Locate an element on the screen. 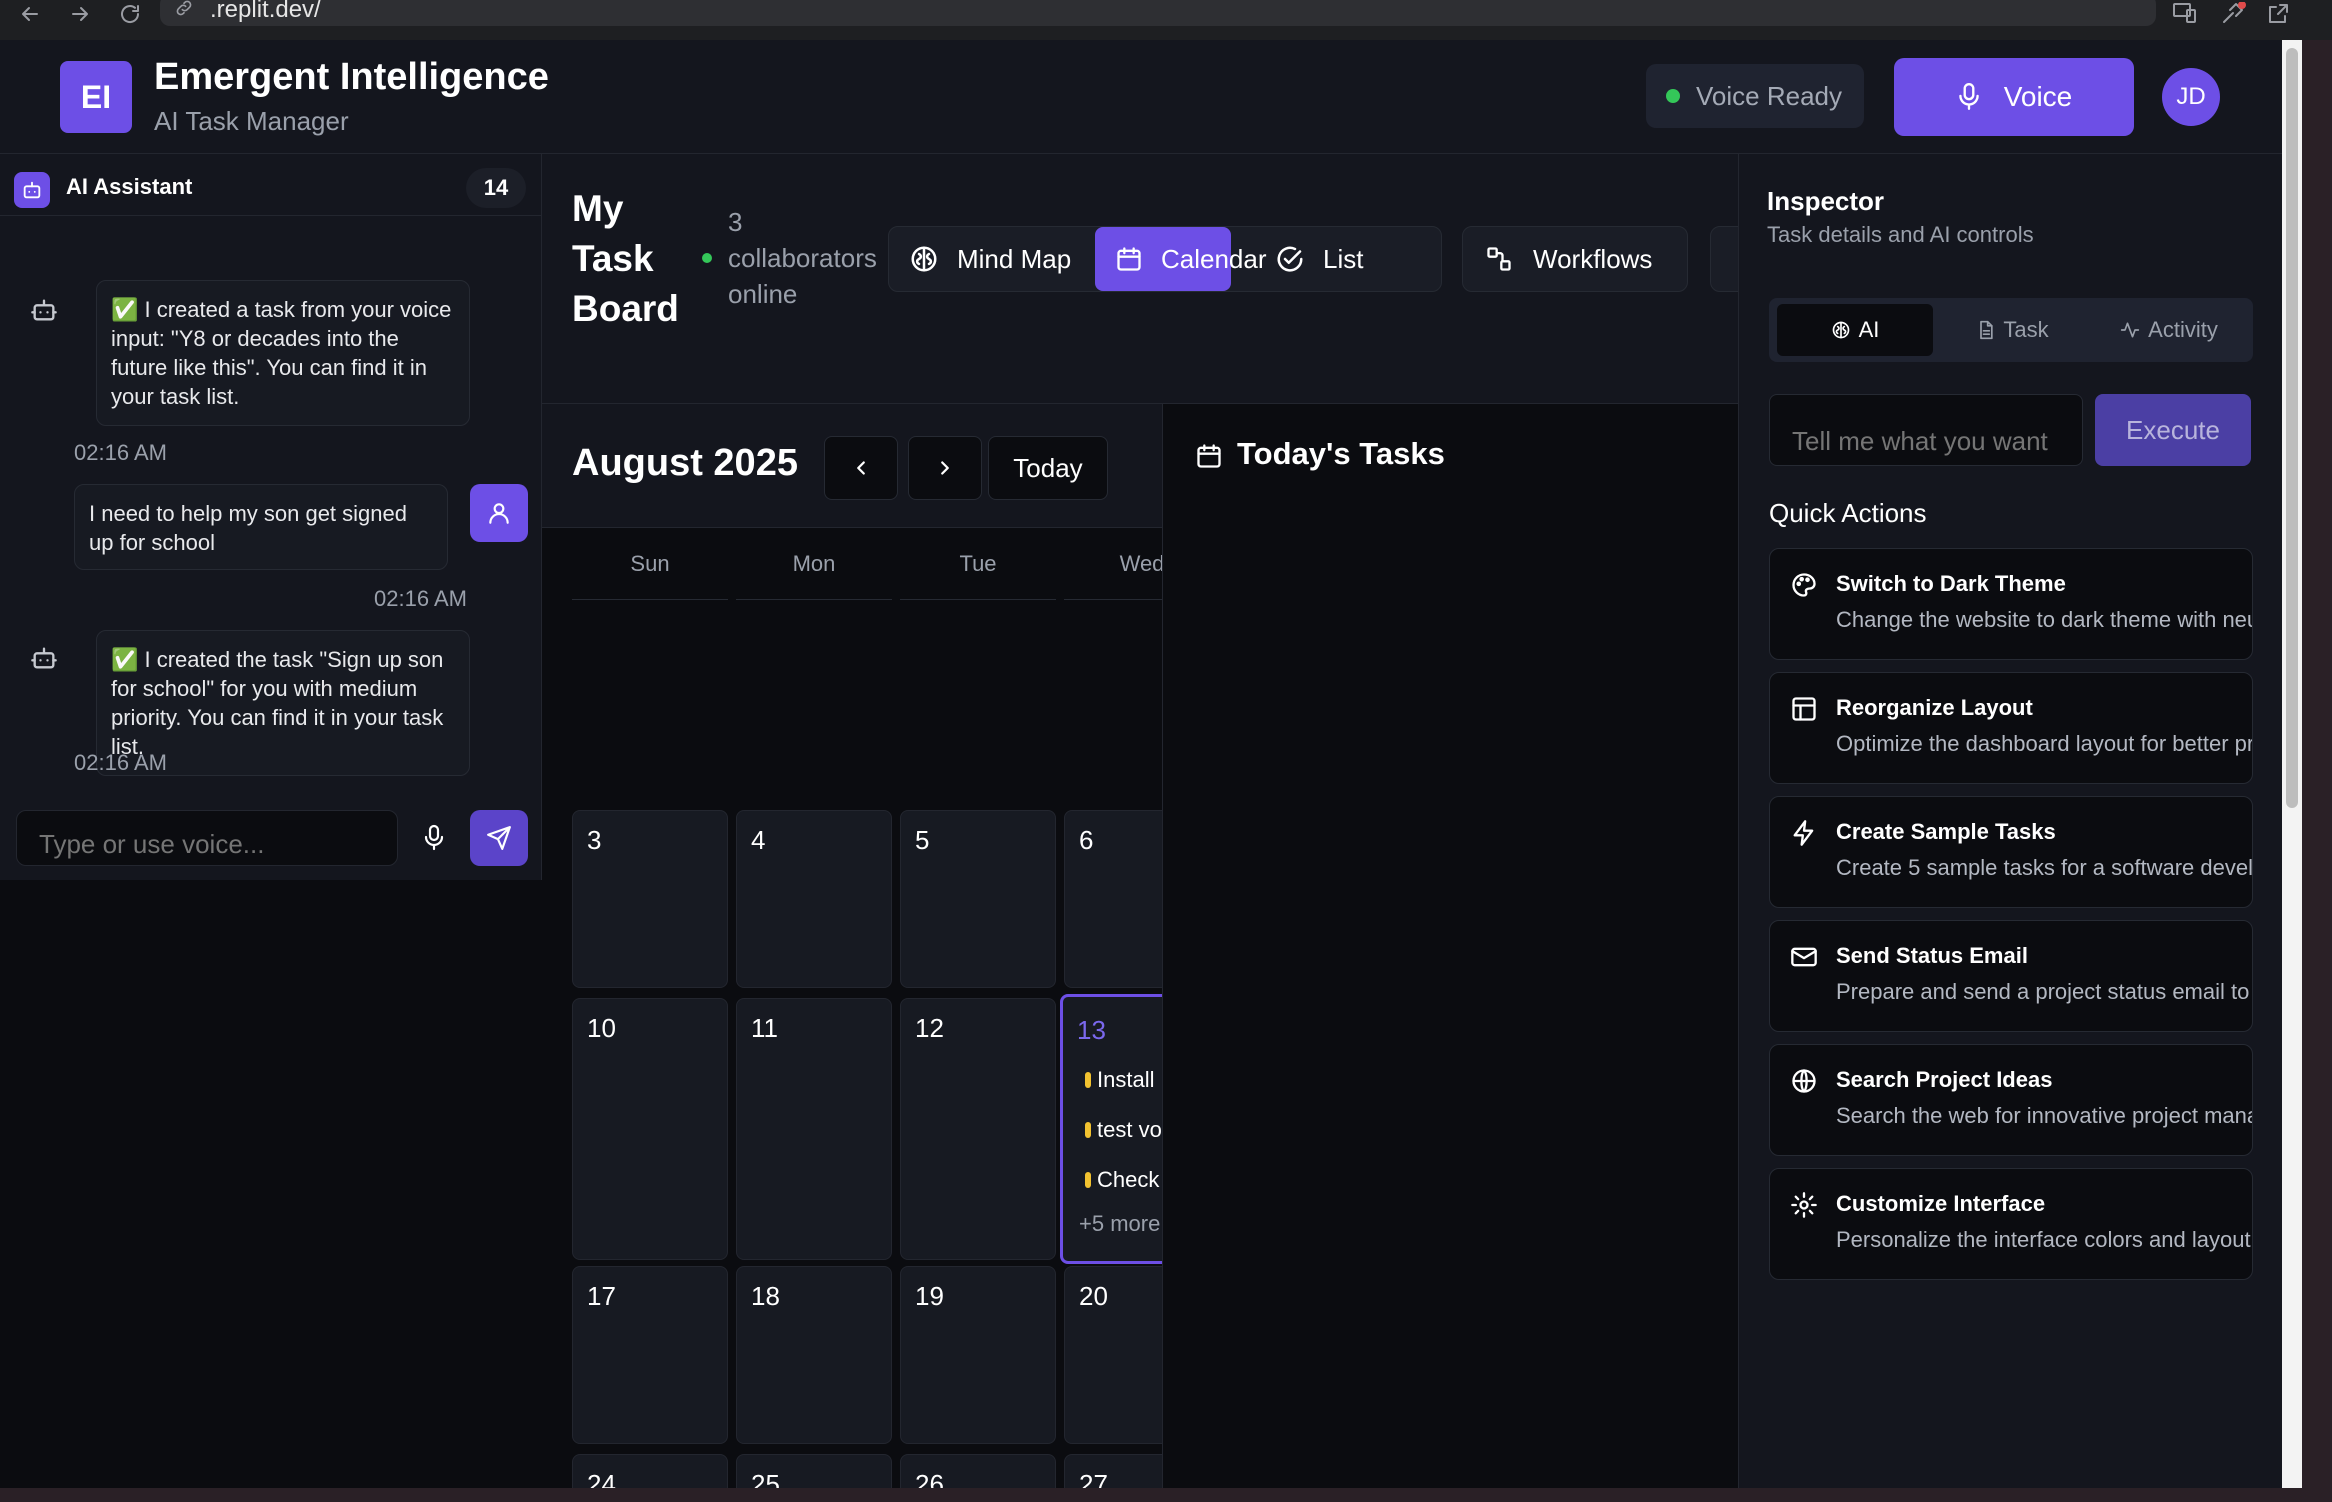  calendar-day-today: 13 Install test vo Check +5 more is located at coordinates (1111, 1129).